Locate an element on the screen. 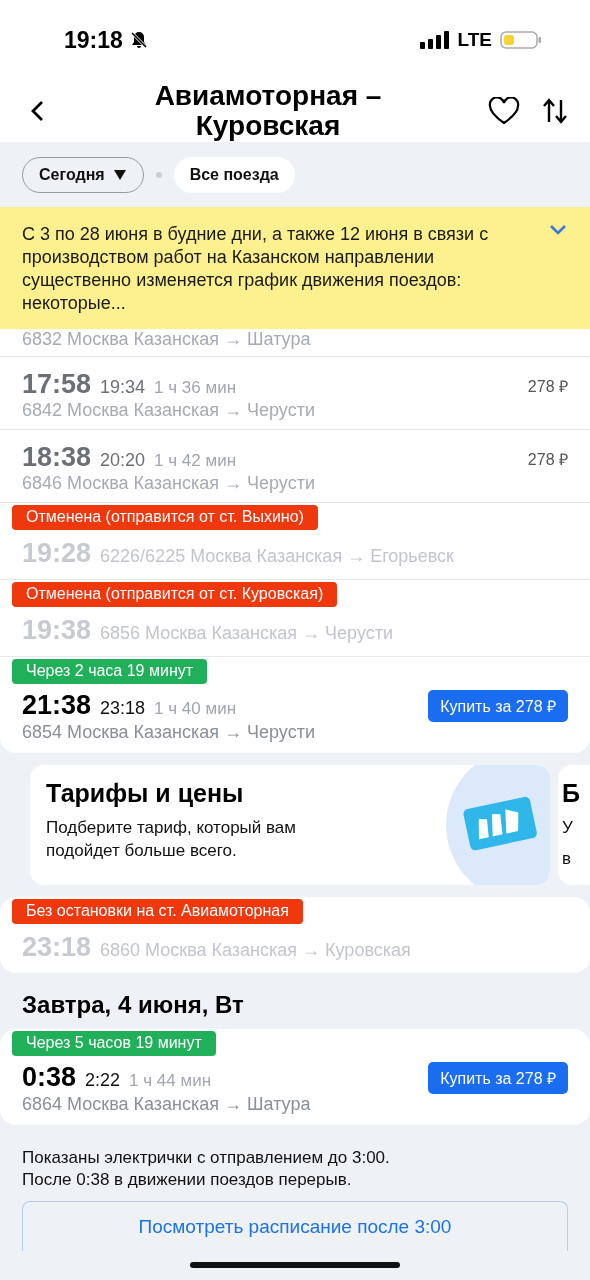 The height and width of the screenshot is (1280, 590). caret-icon is located at coordinates (119, 174).